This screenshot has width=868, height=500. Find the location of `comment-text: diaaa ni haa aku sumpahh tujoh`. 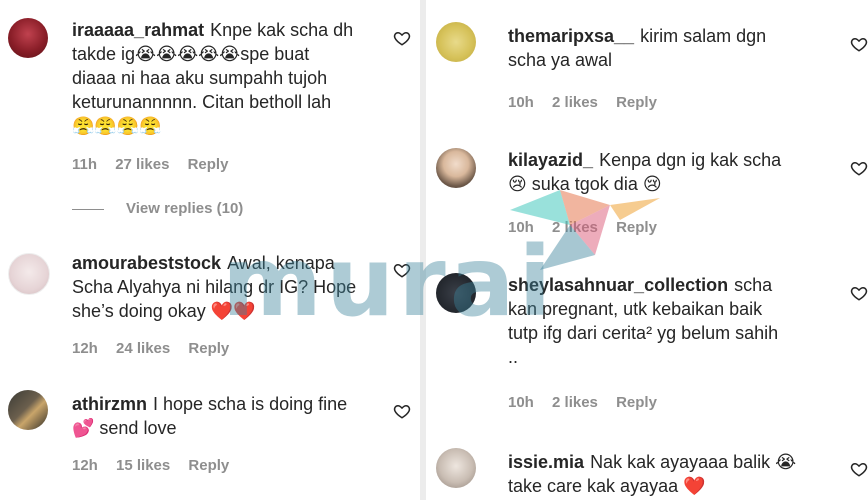

comment-text: diaaa ni haa aku sumpahh tujoh is located at coordinates (200, 78).